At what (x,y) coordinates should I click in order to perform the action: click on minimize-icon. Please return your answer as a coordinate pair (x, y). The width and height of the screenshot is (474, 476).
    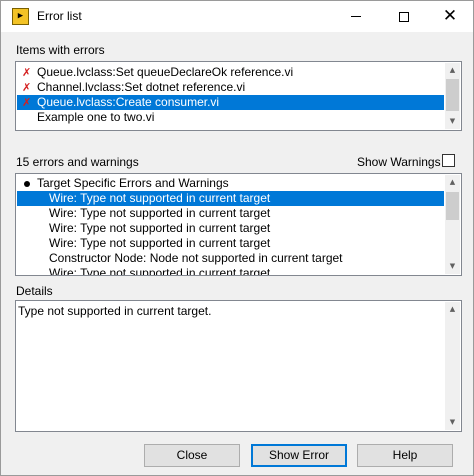
    Looking at the image, I should click on (356, 16).